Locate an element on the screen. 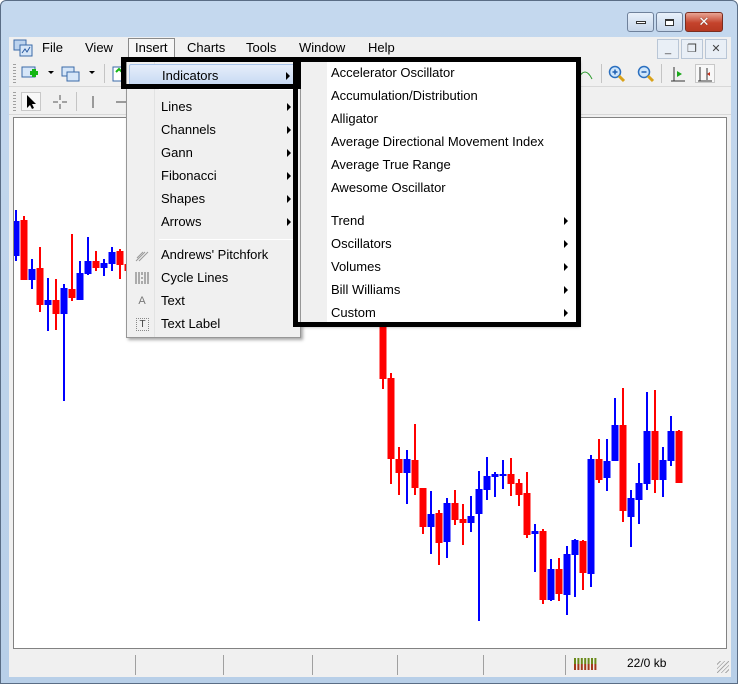 The image size is (738, 684). mdi-minimize-button: _ is located at coordinates (668, 49).